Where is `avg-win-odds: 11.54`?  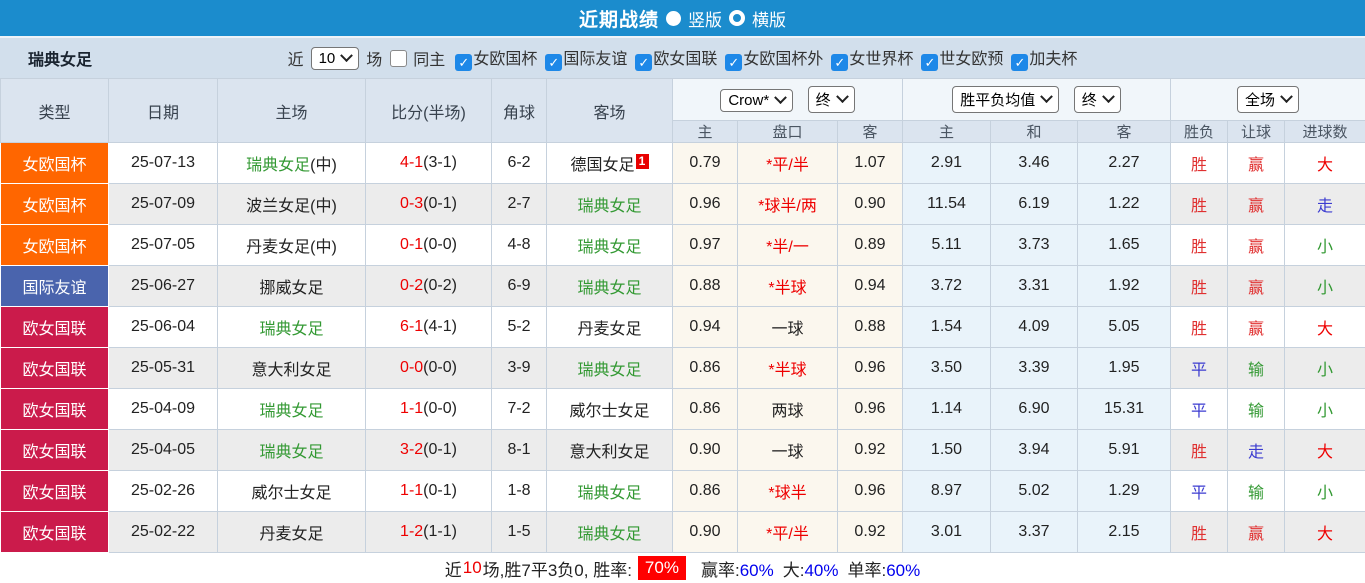 avg-win-odds: 11.54 is located at coordinates (947, 204).